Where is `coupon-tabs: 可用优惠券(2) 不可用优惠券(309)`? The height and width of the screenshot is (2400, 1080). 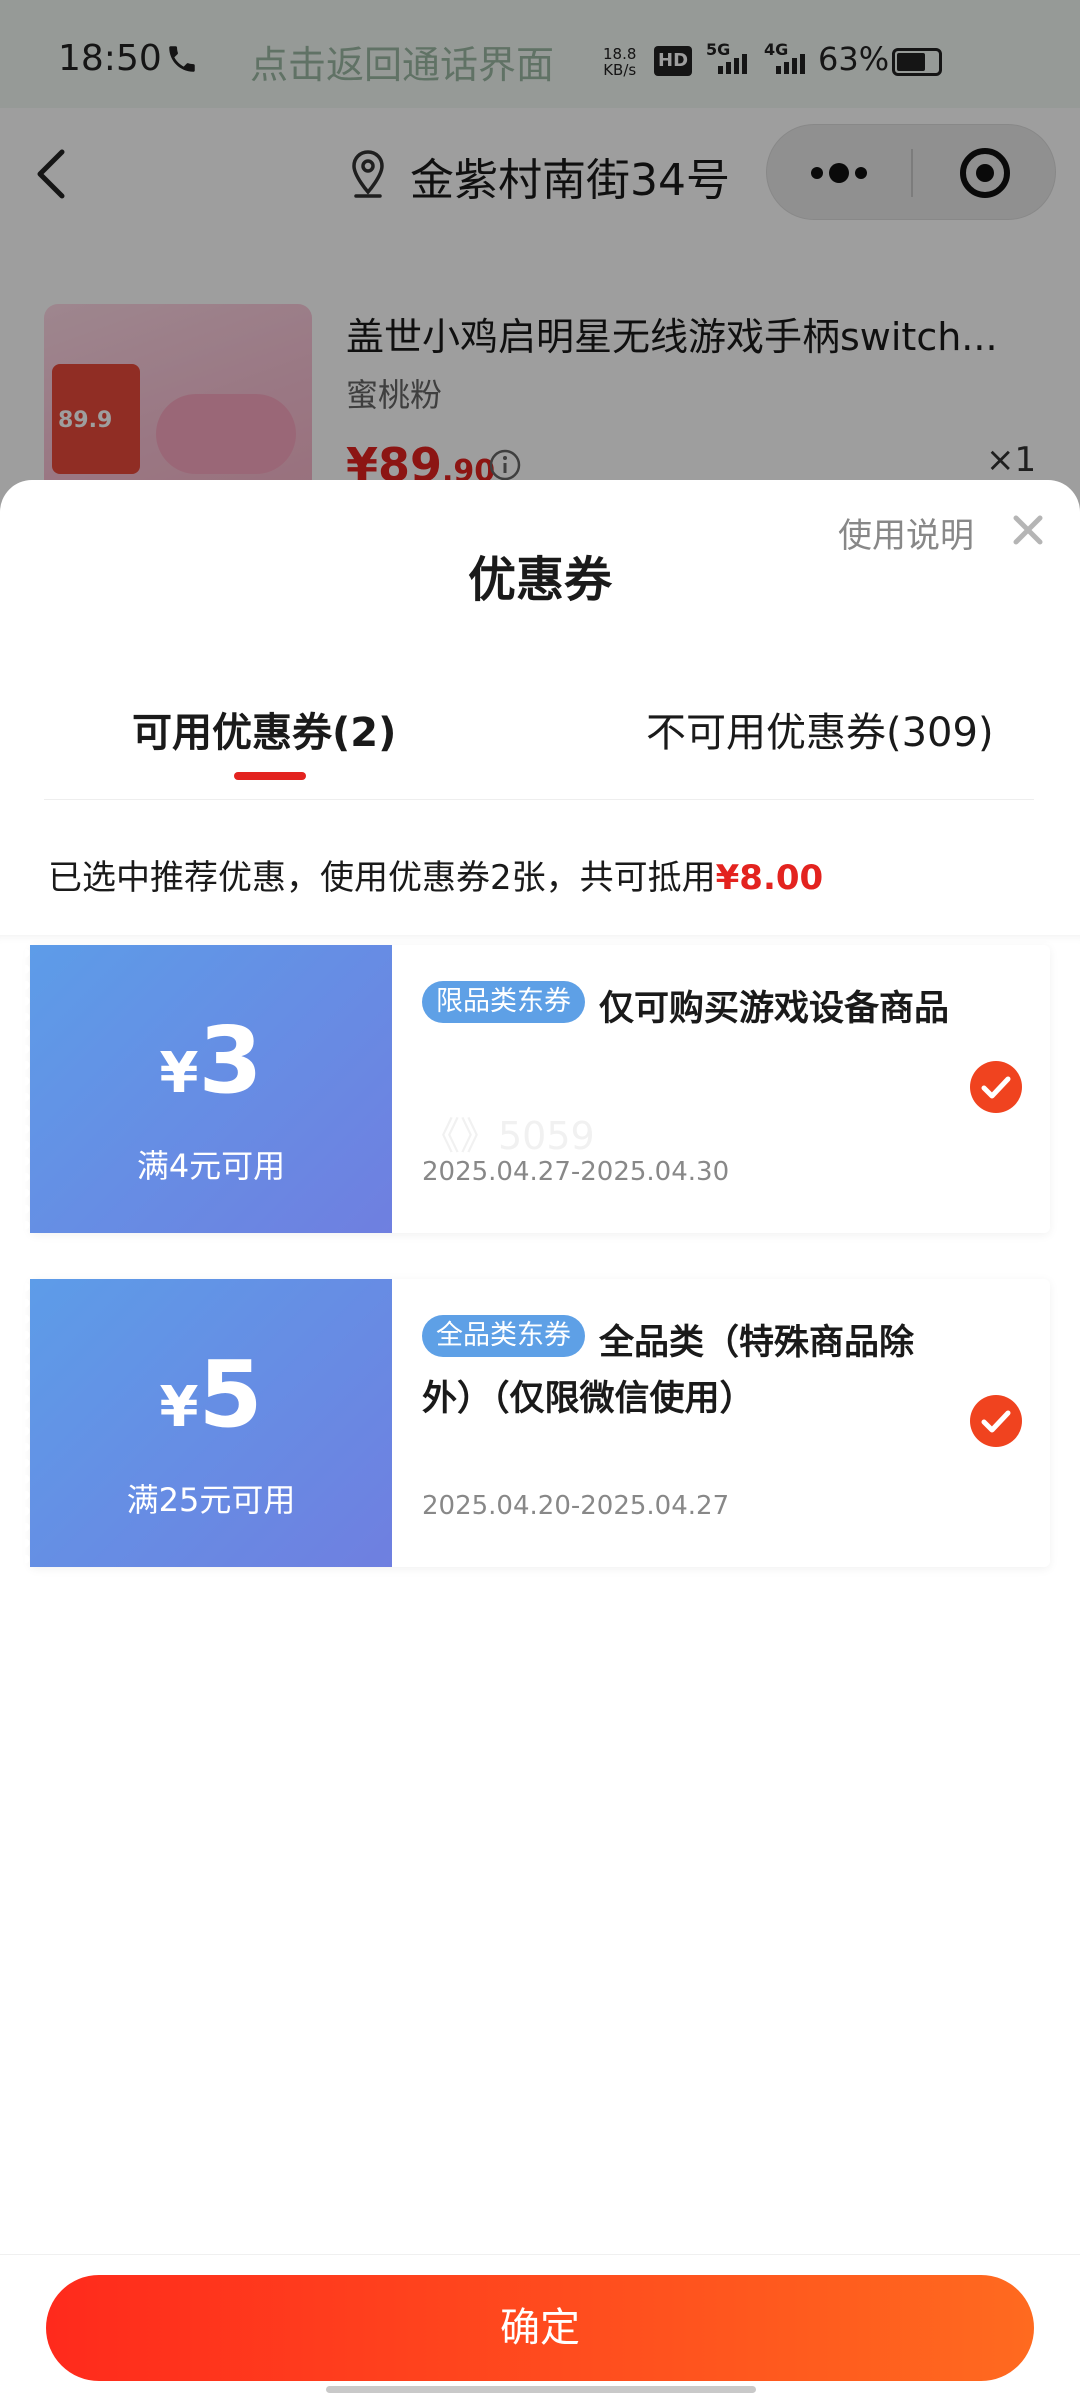 coupon-tabs: 可用优惠券(2) 不可用优惠券(309) is located at coordinates (539, 740).